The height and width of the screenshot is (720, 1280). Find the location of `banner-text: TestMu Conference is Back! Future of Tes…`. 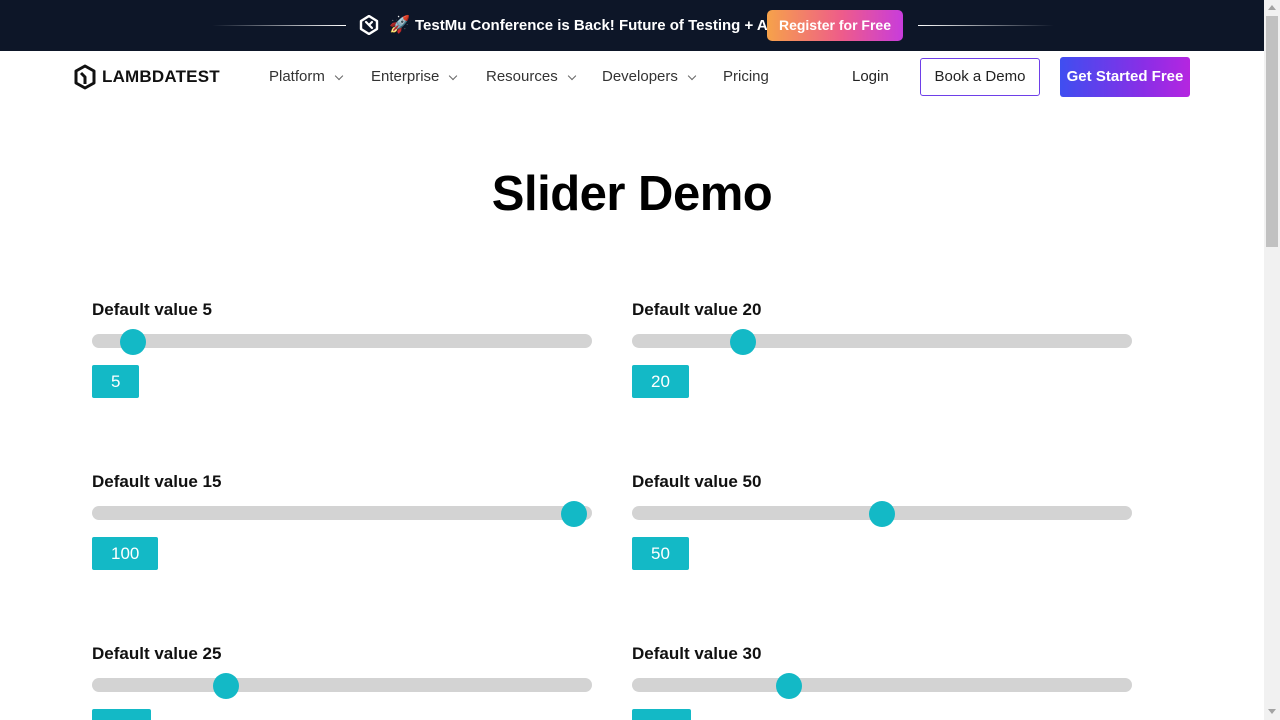

banner-text: TestMu Conference is Back! Future of Tes… is located at coordinates (593, 25).